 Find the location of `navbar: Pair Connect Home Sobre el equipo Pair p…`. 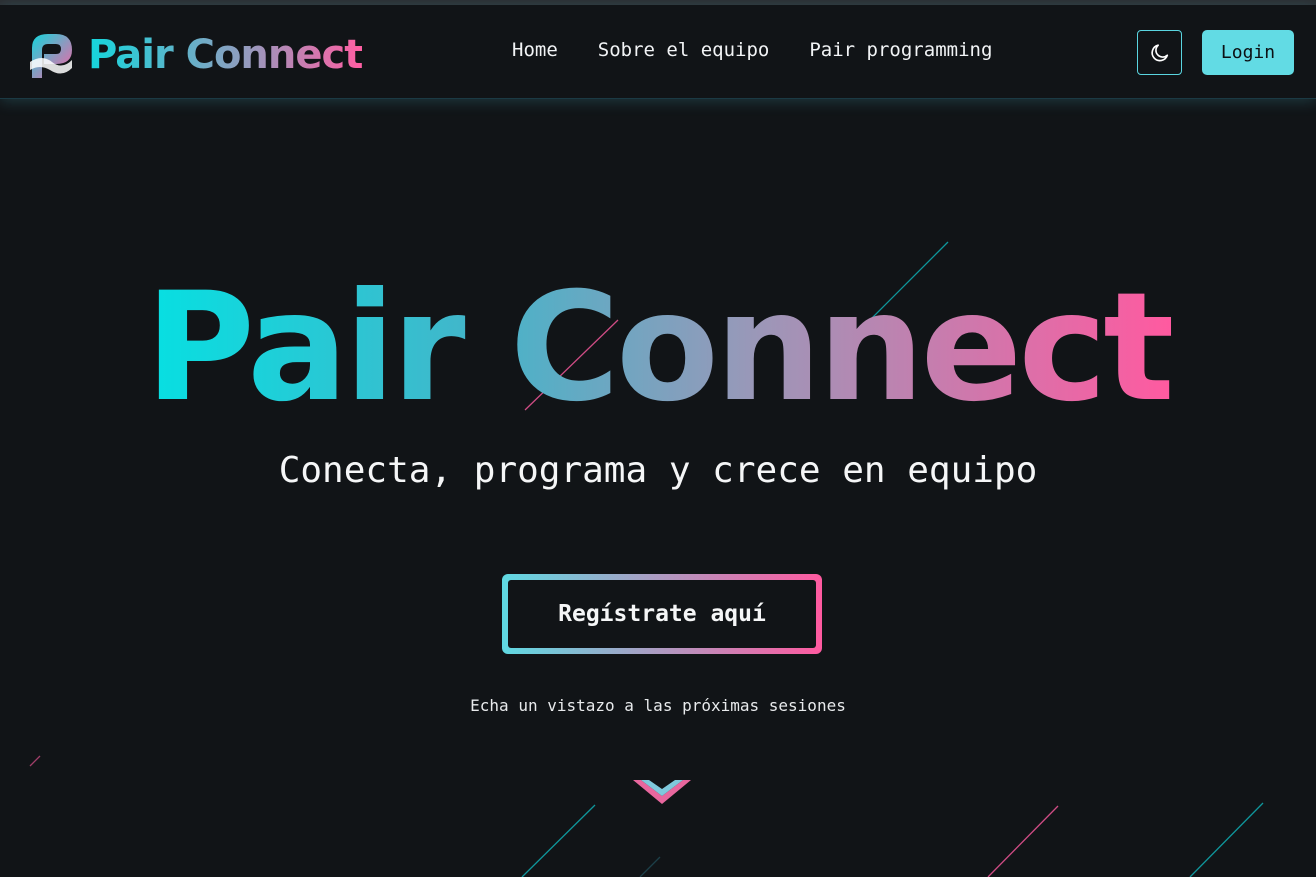

navbar: Pair Connect Home Sobre el equipo Pair p… is located at coordinates (658, 52).